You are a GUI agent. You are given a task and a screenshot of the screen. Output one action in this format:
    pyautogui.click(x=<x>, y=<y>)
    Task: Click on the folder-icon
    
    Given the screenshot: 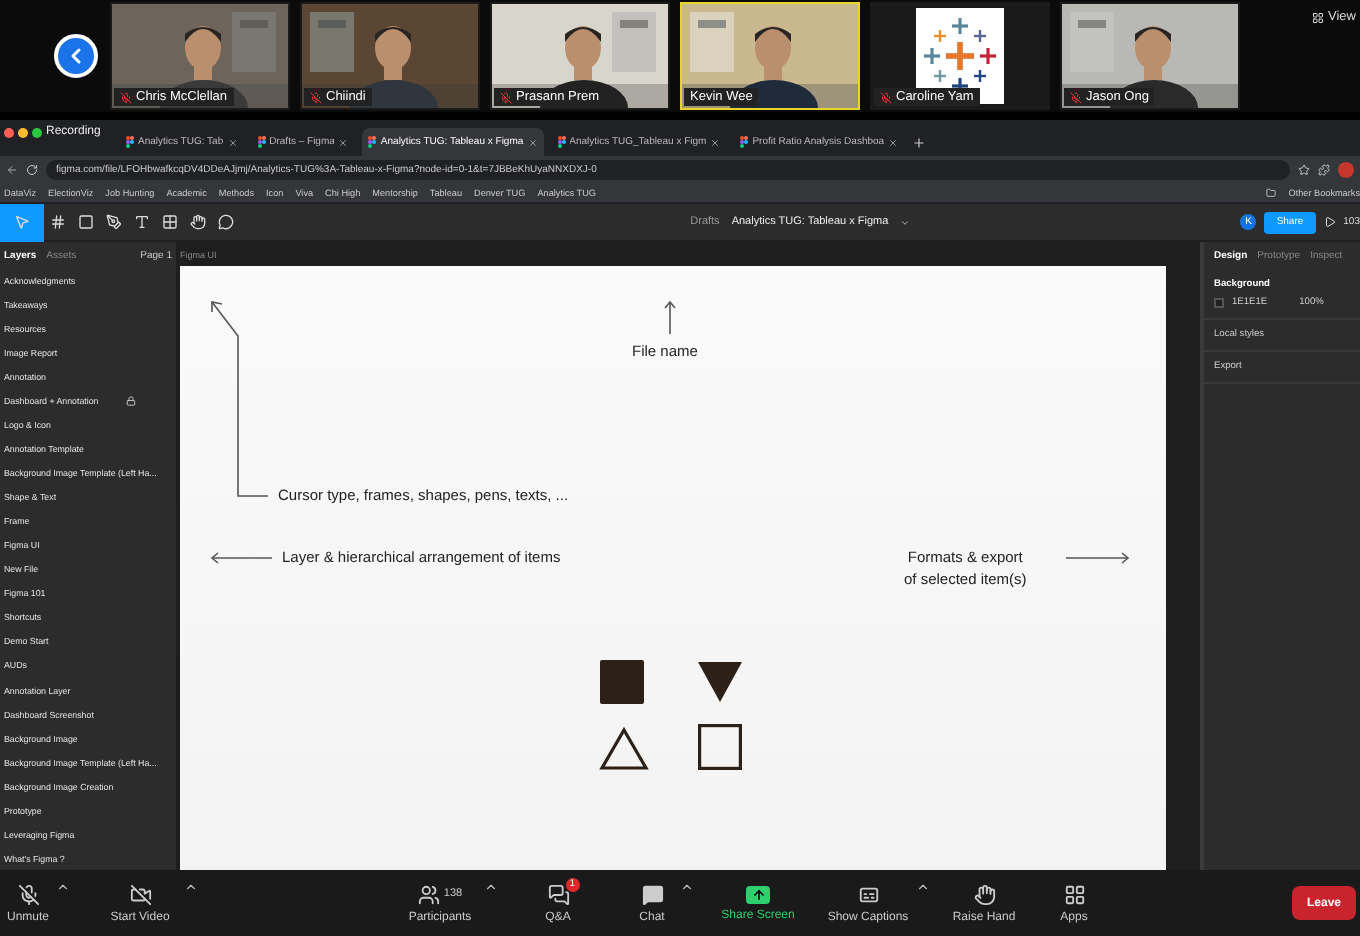 What is the action you would take?
    pyautogui.click(x=1271, y=192)
    